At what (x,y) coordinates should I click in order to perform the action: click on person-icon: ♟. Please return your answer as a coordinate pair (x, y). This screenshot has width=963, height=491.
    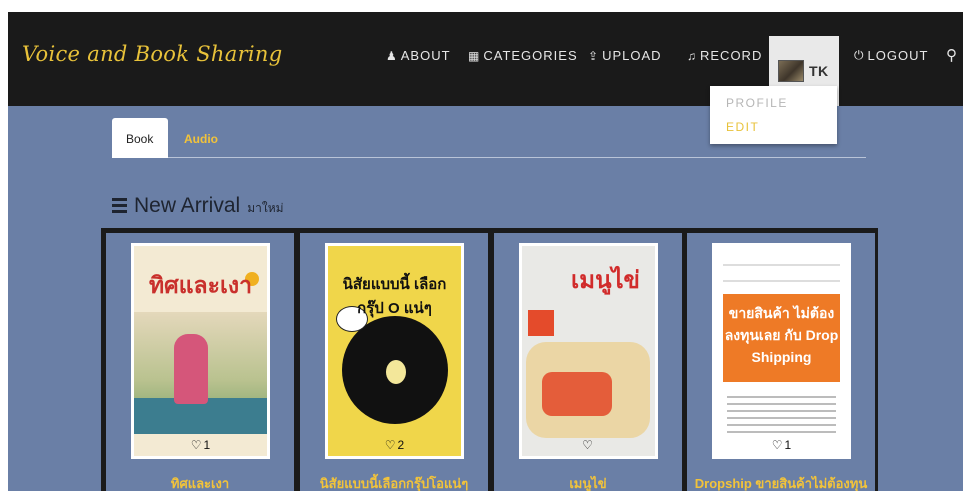
    Looking at the image, I should click on (392, 55).